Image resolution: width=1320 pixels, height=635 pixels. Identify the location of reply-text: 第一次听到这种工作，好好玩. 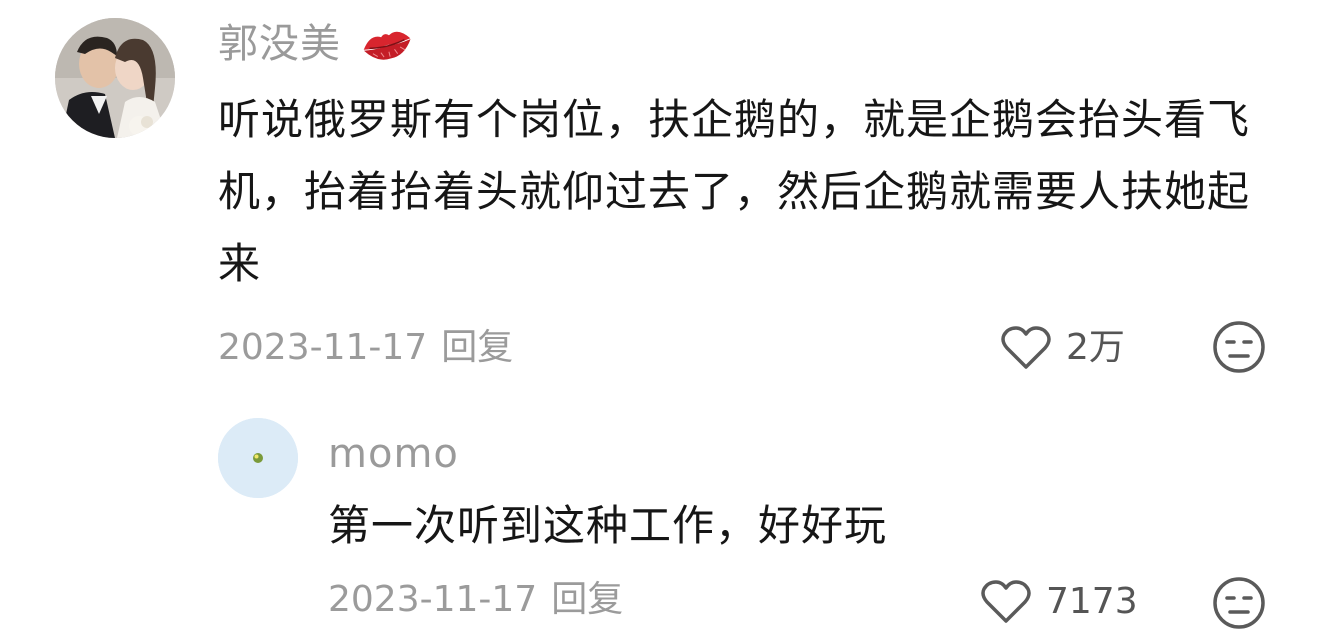
(608, 525).